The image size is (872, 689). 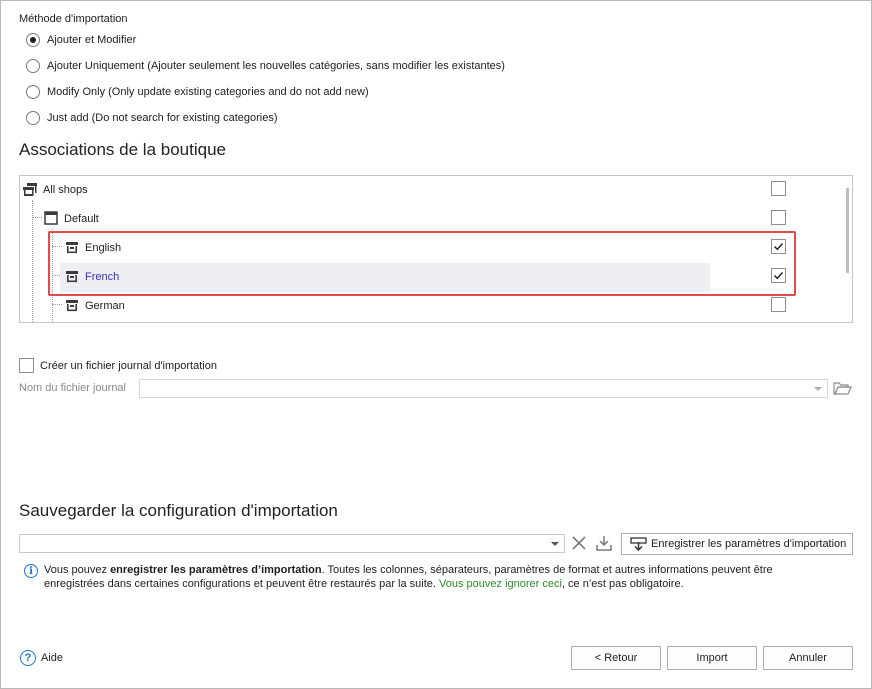 I want to click on create-log-label: Créer un fichier journal d'importation, so click(x=128, y=366).